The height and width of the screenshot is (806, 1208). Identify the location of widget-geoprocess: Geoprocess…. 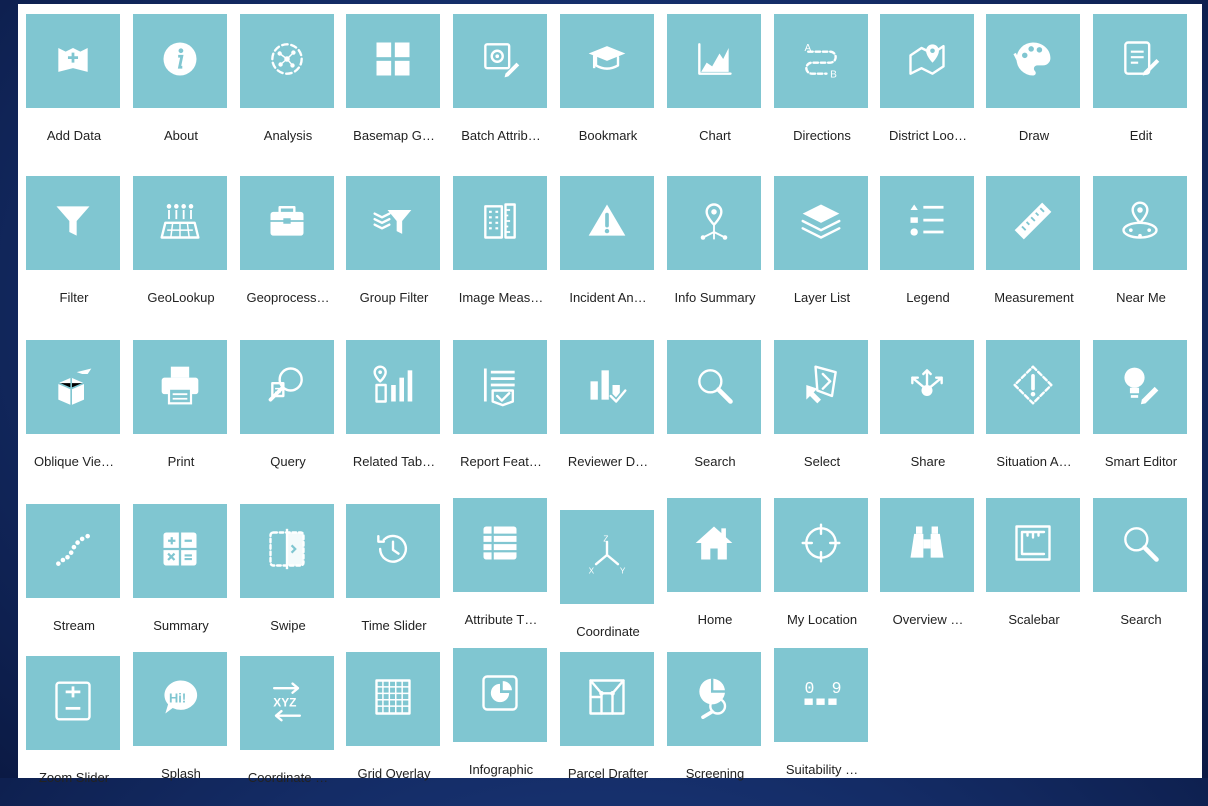
(288, 251).